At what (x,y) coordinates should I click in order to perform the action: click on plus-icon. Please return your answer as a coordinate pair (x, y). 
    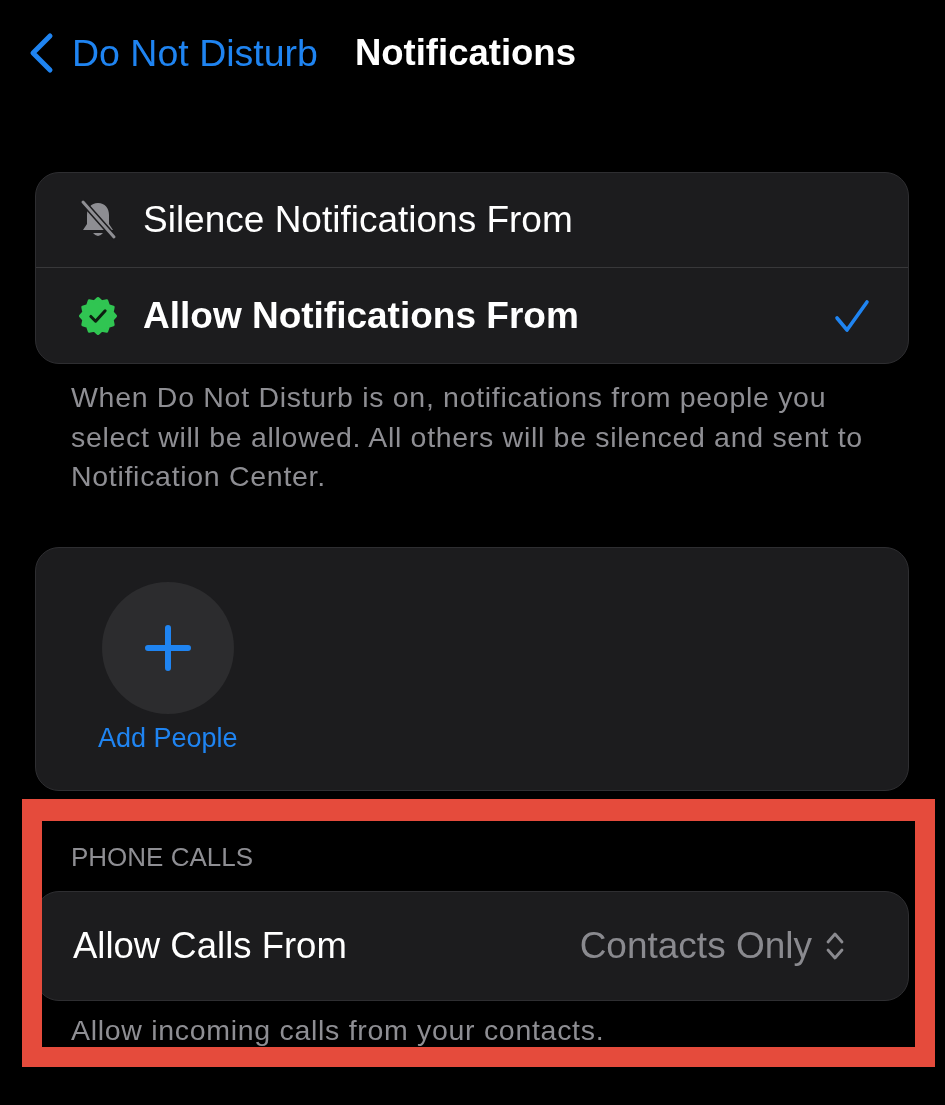
    Looking at the image, I should click on (167, 647).